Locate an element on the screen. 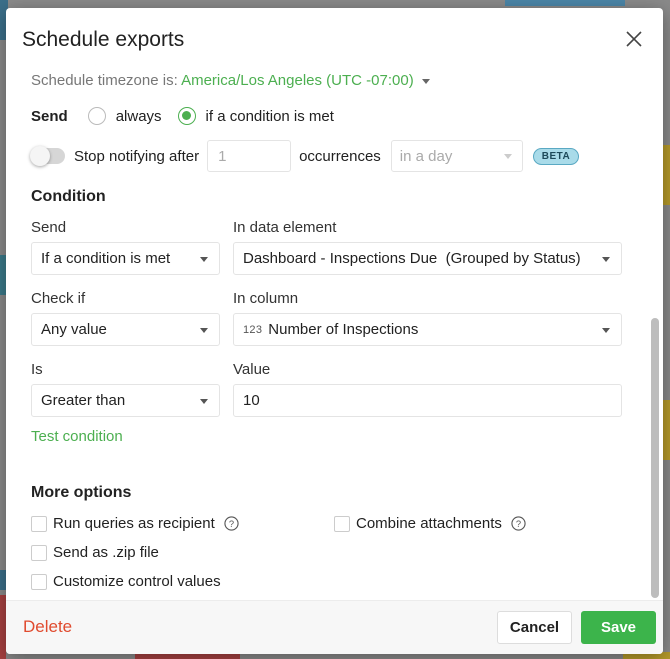 Image resolution: width=670 pixels, height=659 pixels. value-label: Value is located at coordinates (252, 369).